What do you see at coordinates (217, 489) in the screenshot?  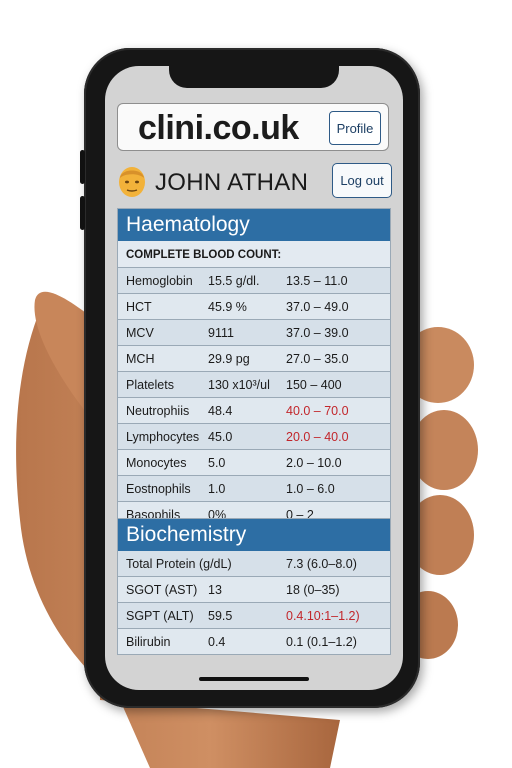 I see `test-value: 1.0` at bounding box center [217, 489].